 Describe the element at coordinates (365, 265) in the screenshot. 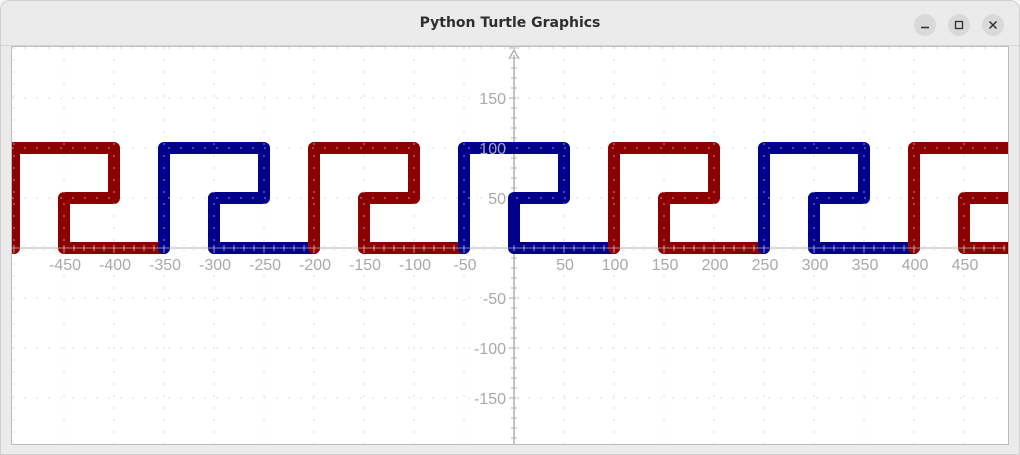

I see `x-tick-label: -150` at that location.